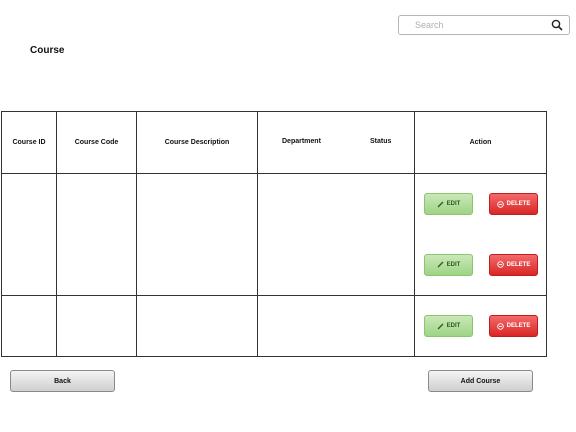 The image size is (576, 432). What do you see at coordinates (557, 25) in the screenshot?
I see `search-icon` at bounding box center [557, 25].